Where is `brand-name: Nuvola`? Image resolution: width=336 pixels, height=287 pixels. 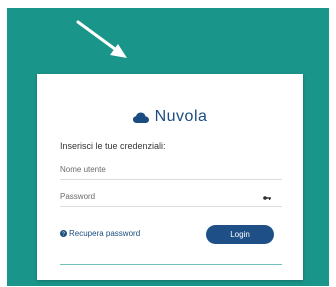
brand-name: Nuvola is located at coordinates (181, 116).